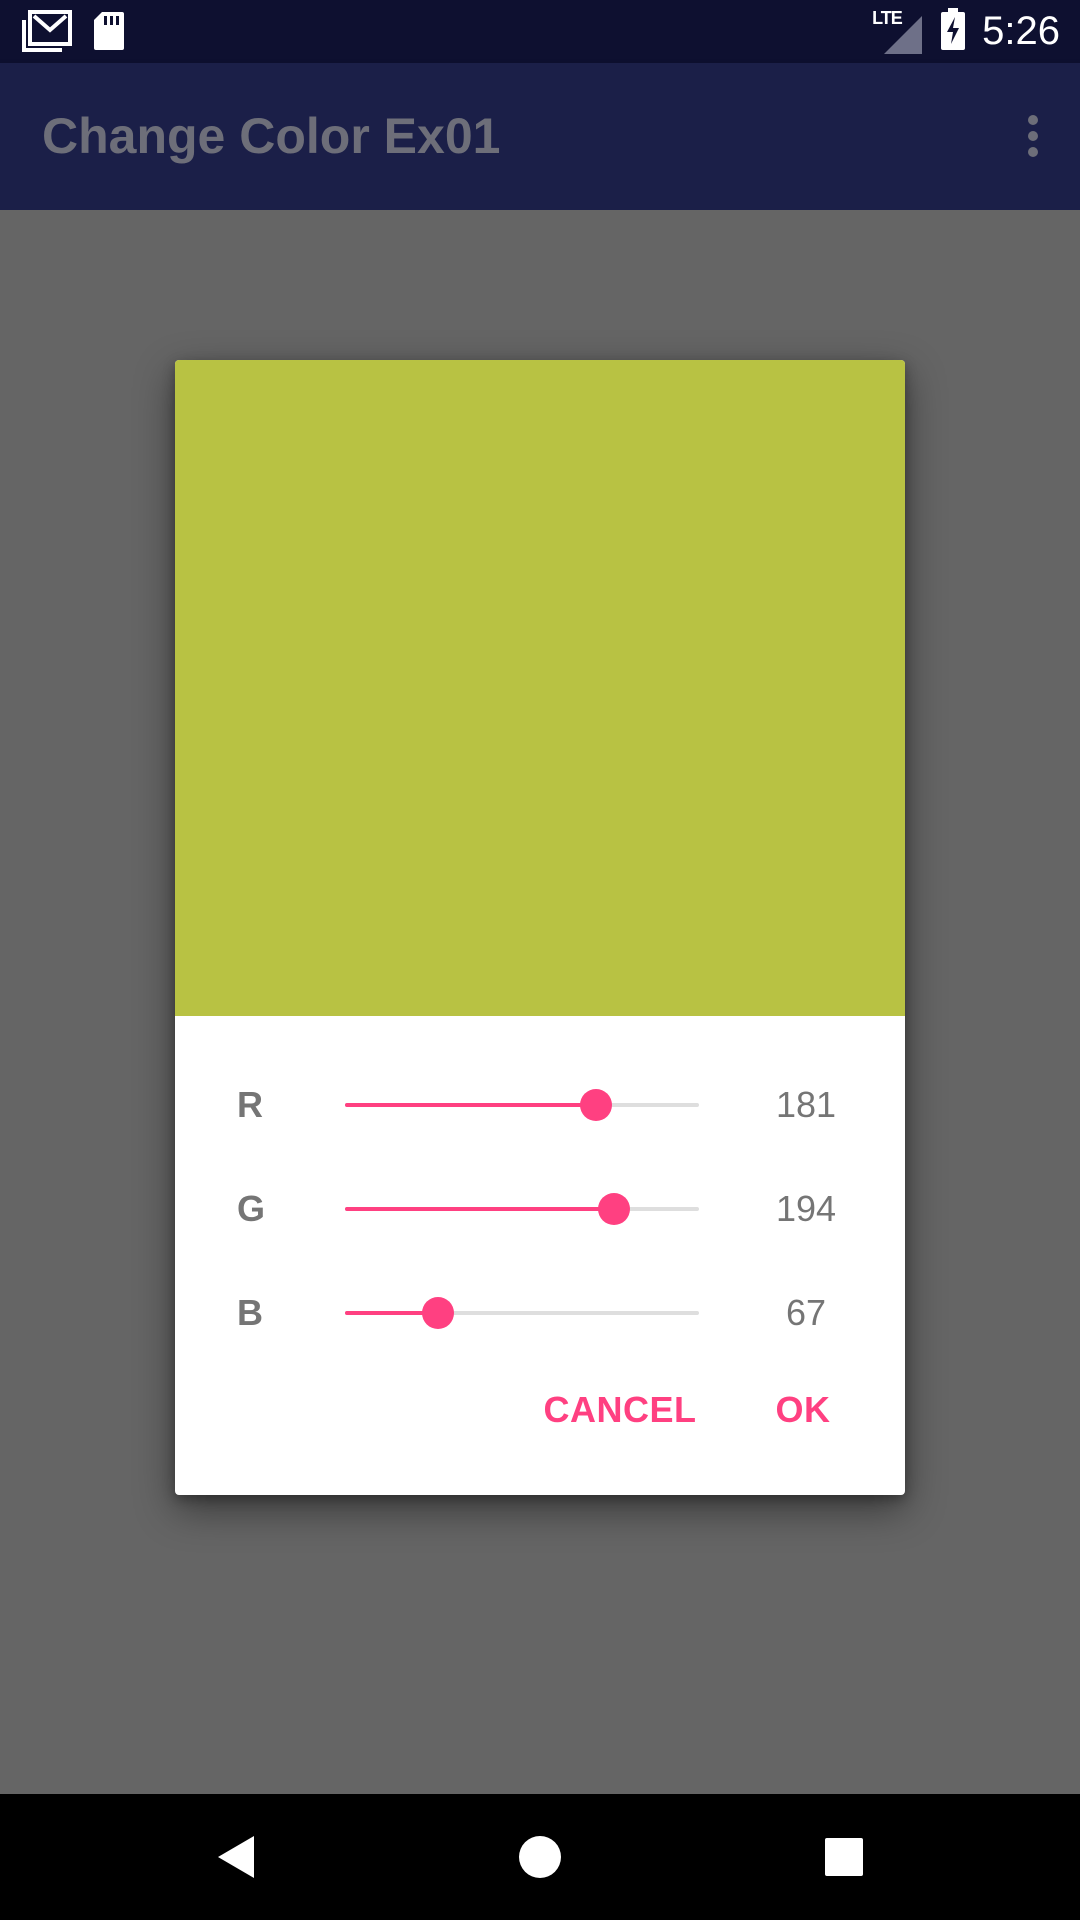  What do you see at coordinates (438, 1313) in the screenshot?
I see `blue-slider-thumb` at bounding box center [438, 1313].